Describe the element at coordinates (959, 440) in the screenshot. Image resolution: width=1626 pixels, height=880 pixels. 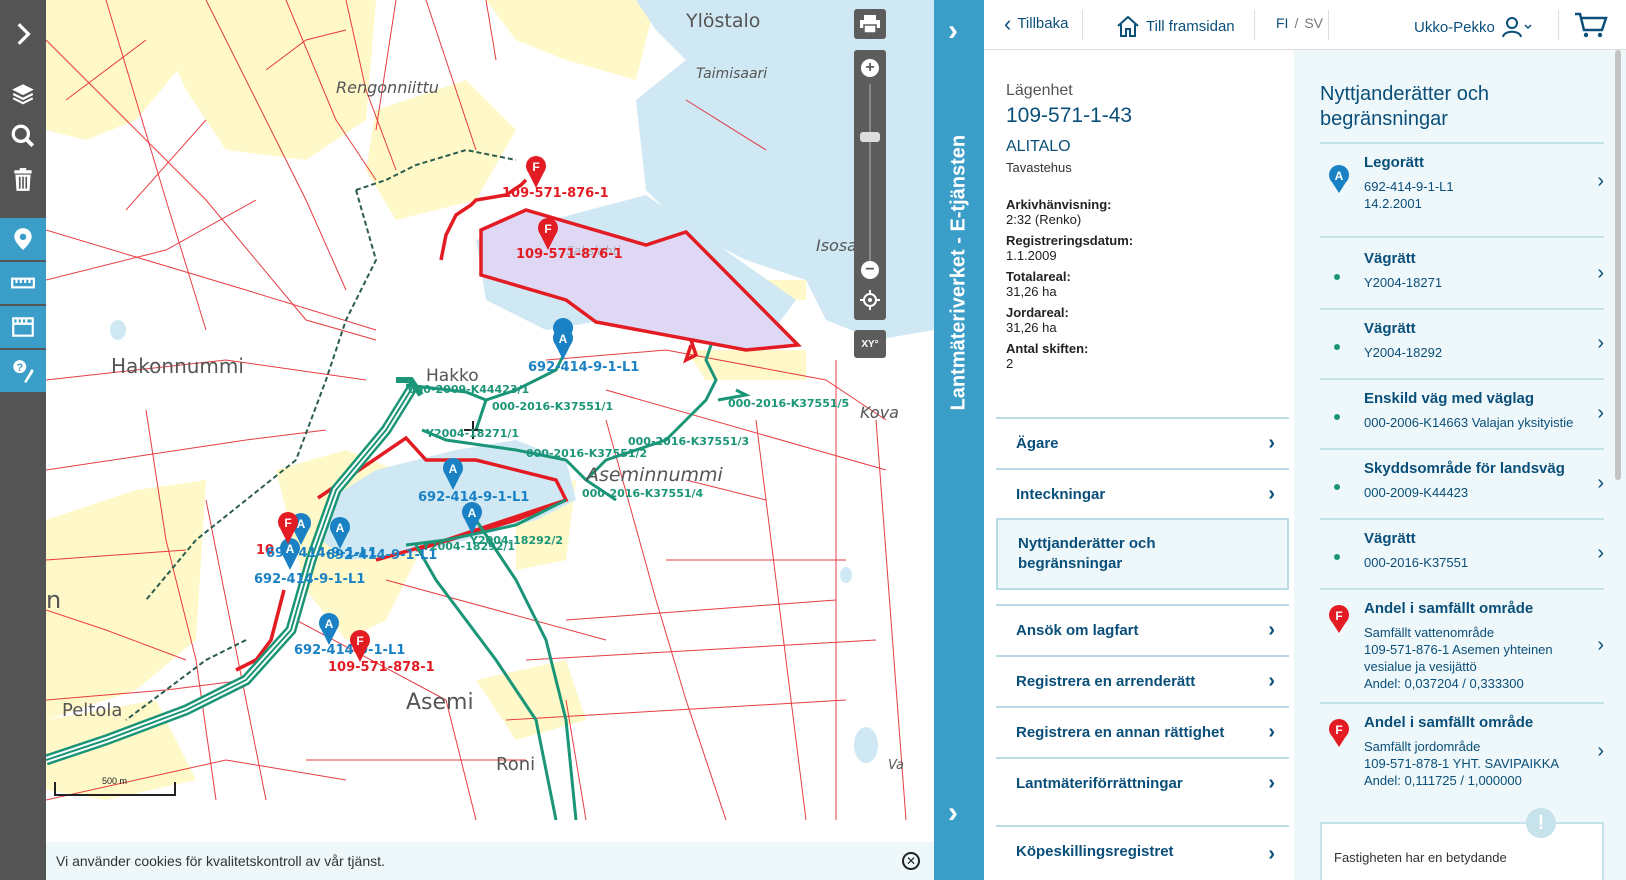
I see `service-divider: › Lantmäteriverket - E-tjänsten ›` at that location.